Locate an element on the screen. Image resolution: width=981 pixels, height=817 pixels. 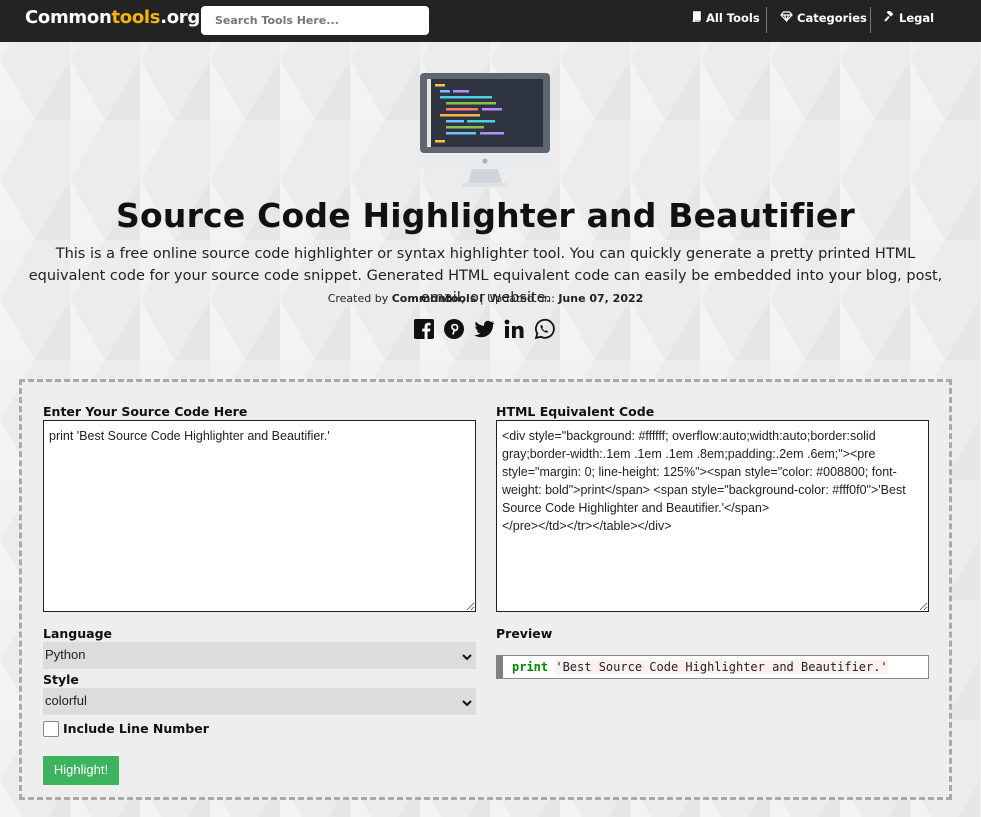
nav-all-tools: All Tools is located at coordinates (726, 18).